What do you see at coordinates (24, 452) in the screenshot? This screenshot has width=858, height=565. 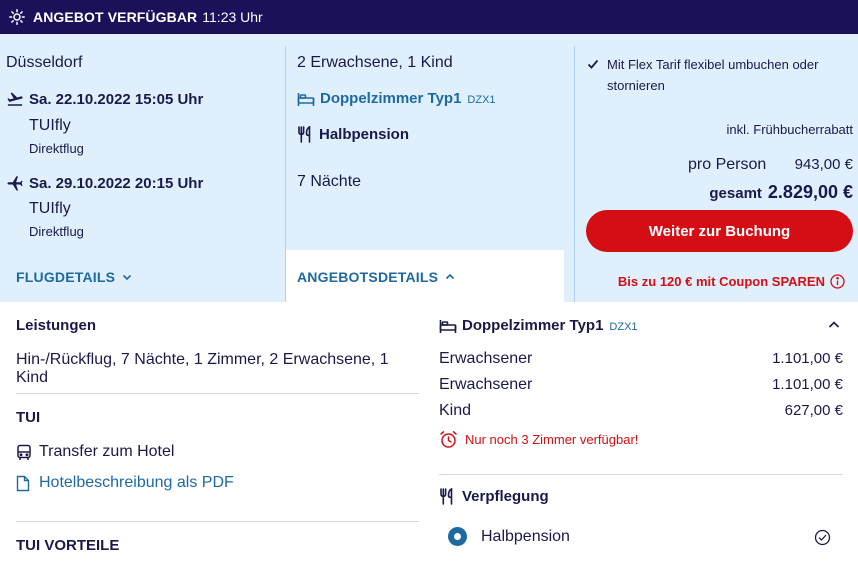 I see `bus-icon` at bounding box center [24, 452].